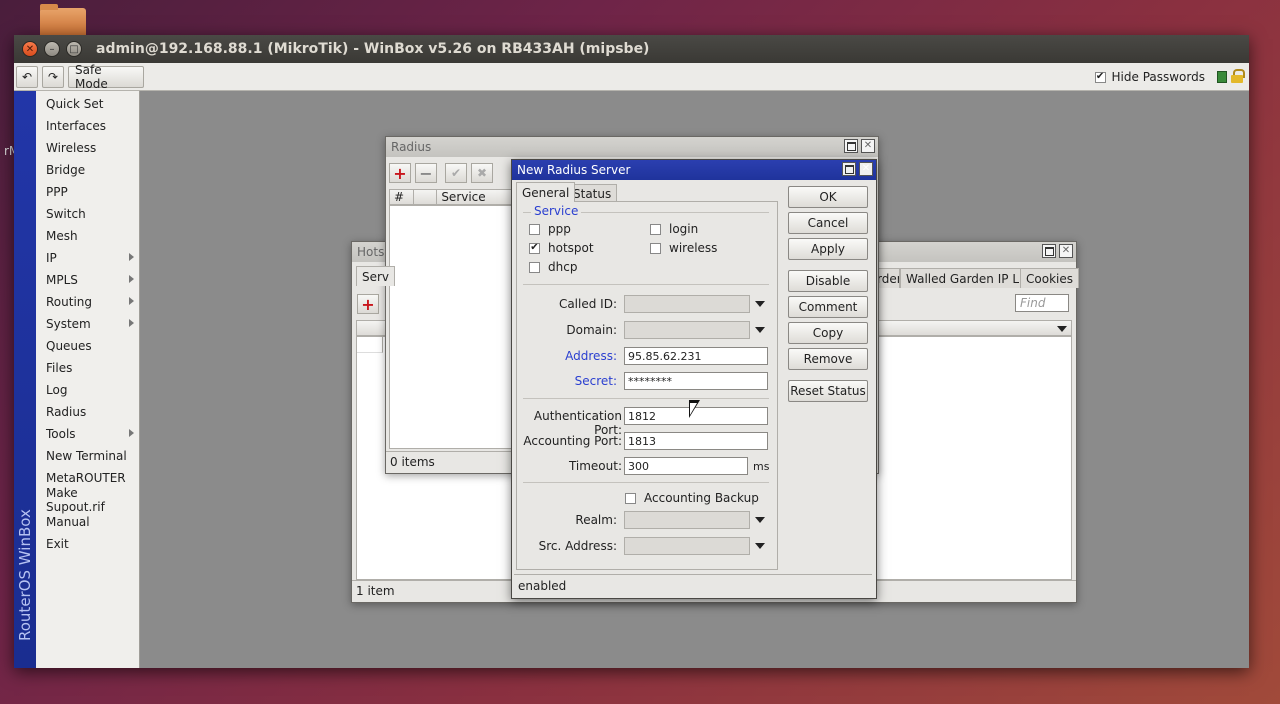 Image resolution: width=1280 pixels, height=704 pixels. Describe the element at coordinates (63, 21) in the screenshot. I see `desktop-folder-icon` at that location.